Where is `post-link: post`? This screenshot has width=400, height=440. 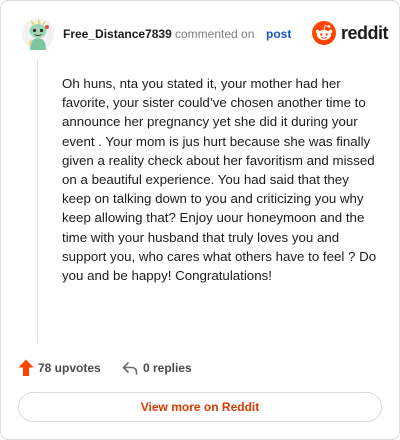 post-link: post is located at coordinates (278, 34).